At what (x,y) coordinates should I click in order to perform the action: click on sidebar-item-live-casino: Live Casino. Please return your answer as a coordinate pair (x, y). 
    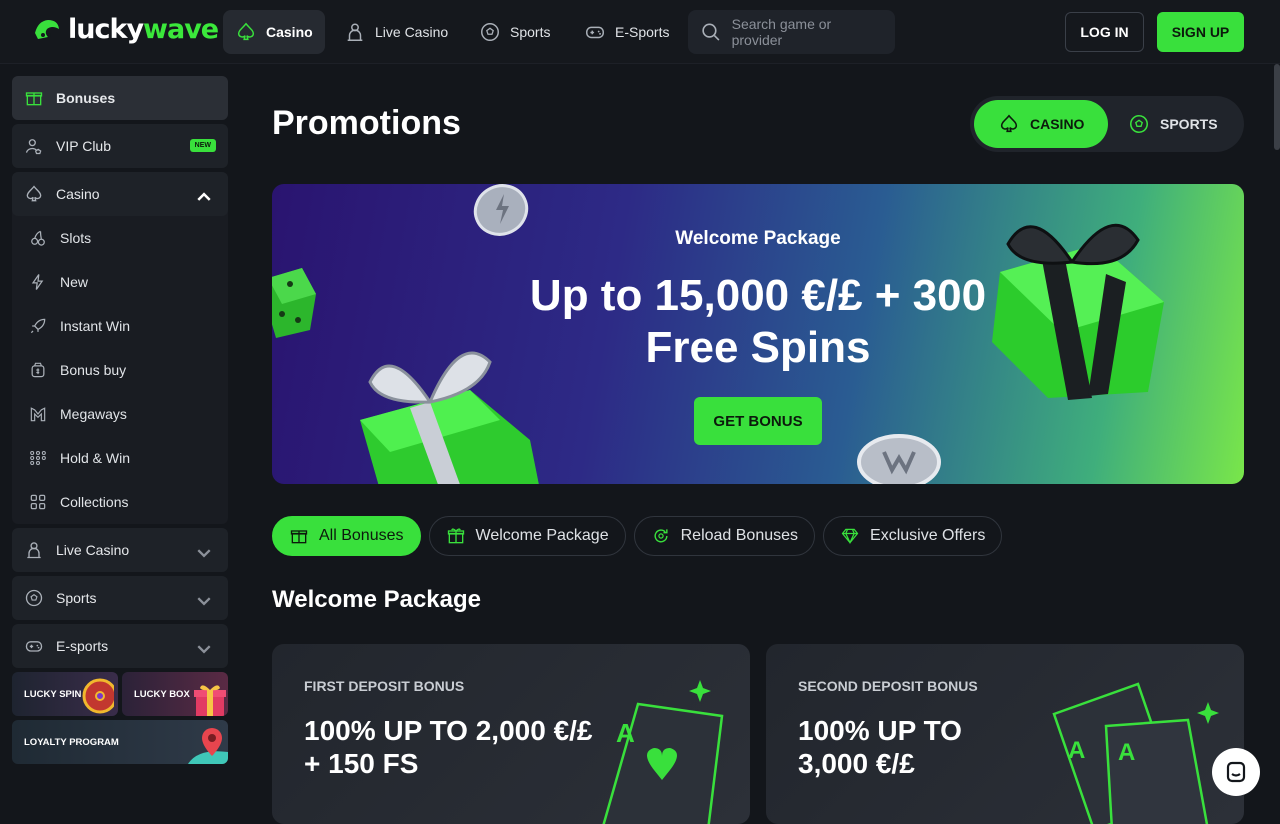
    Looking at the image, I should click on (120, 550).